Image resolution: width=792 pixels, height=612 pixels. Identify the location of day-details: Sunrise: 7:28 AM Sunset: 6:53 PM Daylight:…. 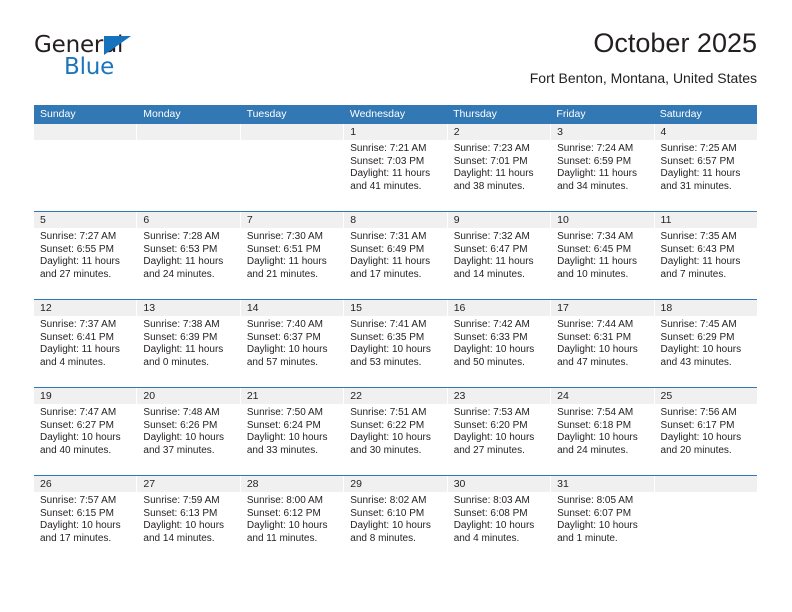
(188, 254).